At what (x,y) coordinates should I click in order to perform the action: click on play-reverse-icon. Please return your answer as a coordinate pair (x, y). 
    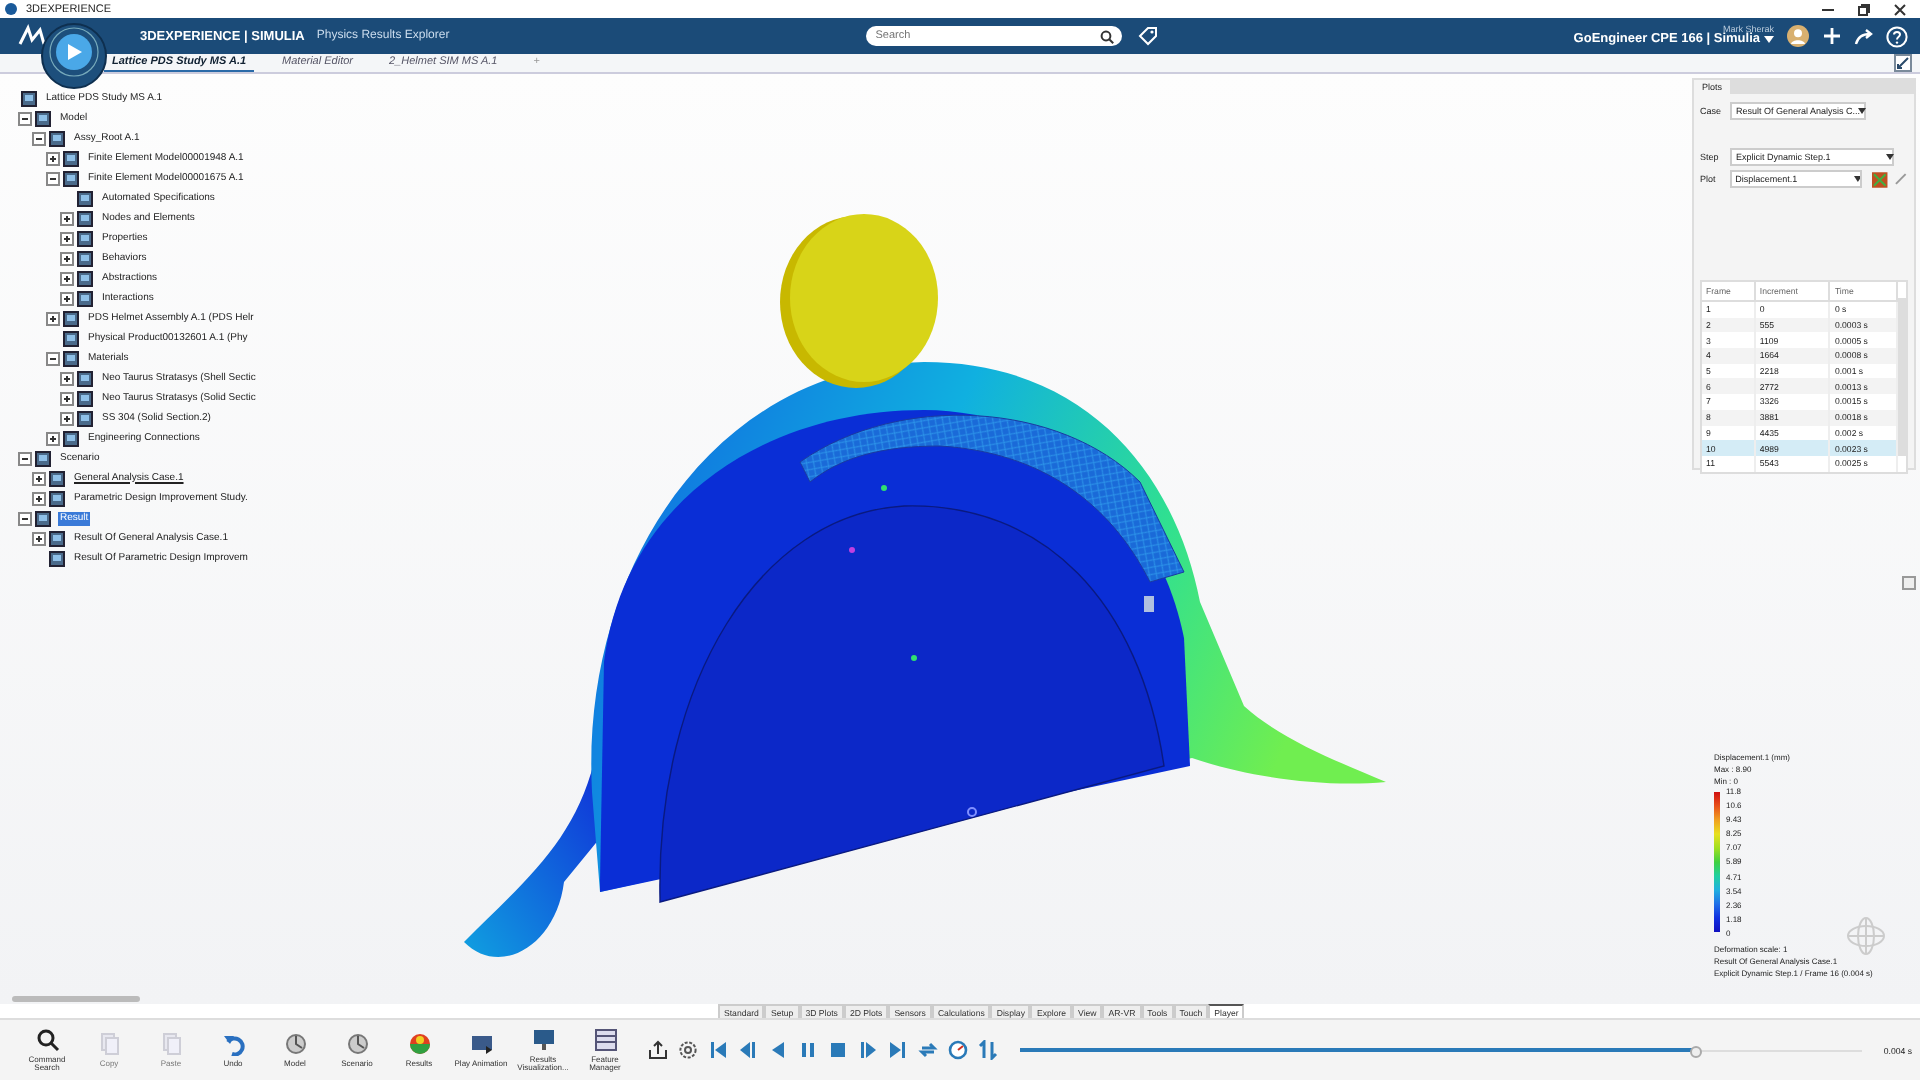
    Looking at the image, I should click on (778, 1050).